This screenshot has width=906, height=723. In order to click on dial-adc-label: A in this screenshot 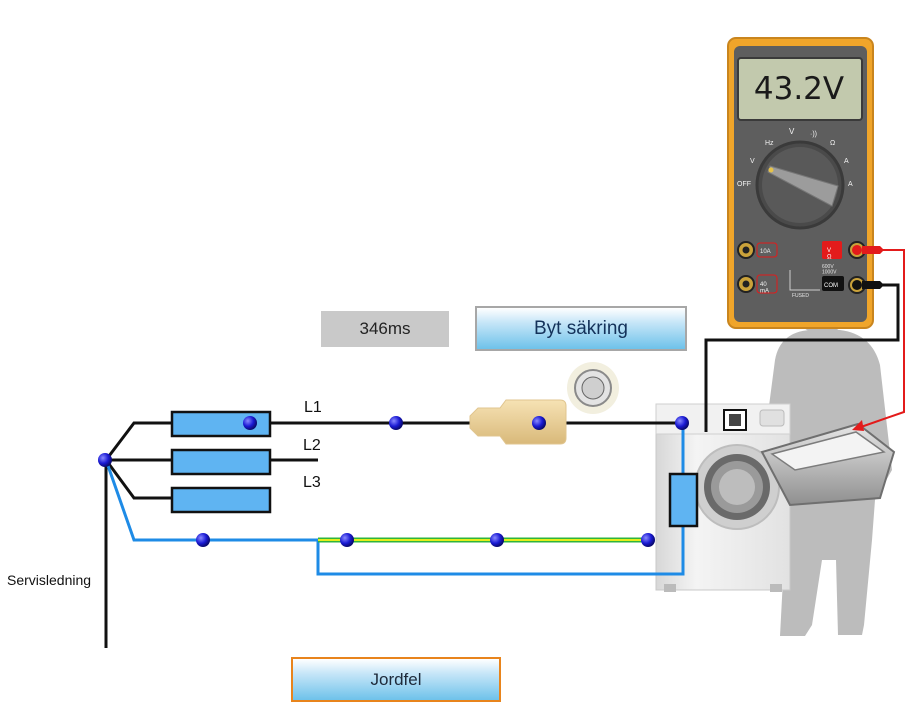, I will do `click(850, 184)`.